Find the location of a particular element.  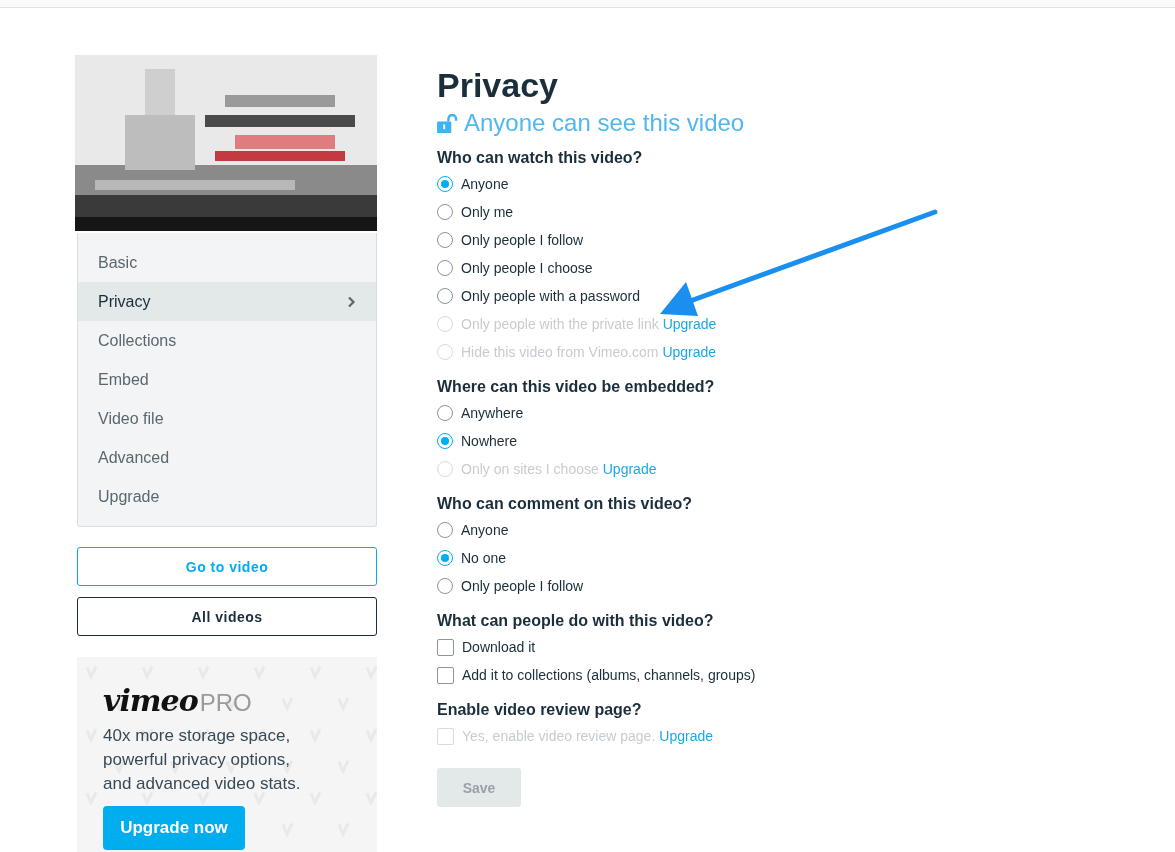

option-label: Only people with the private link is located at coordinates (560, 324).